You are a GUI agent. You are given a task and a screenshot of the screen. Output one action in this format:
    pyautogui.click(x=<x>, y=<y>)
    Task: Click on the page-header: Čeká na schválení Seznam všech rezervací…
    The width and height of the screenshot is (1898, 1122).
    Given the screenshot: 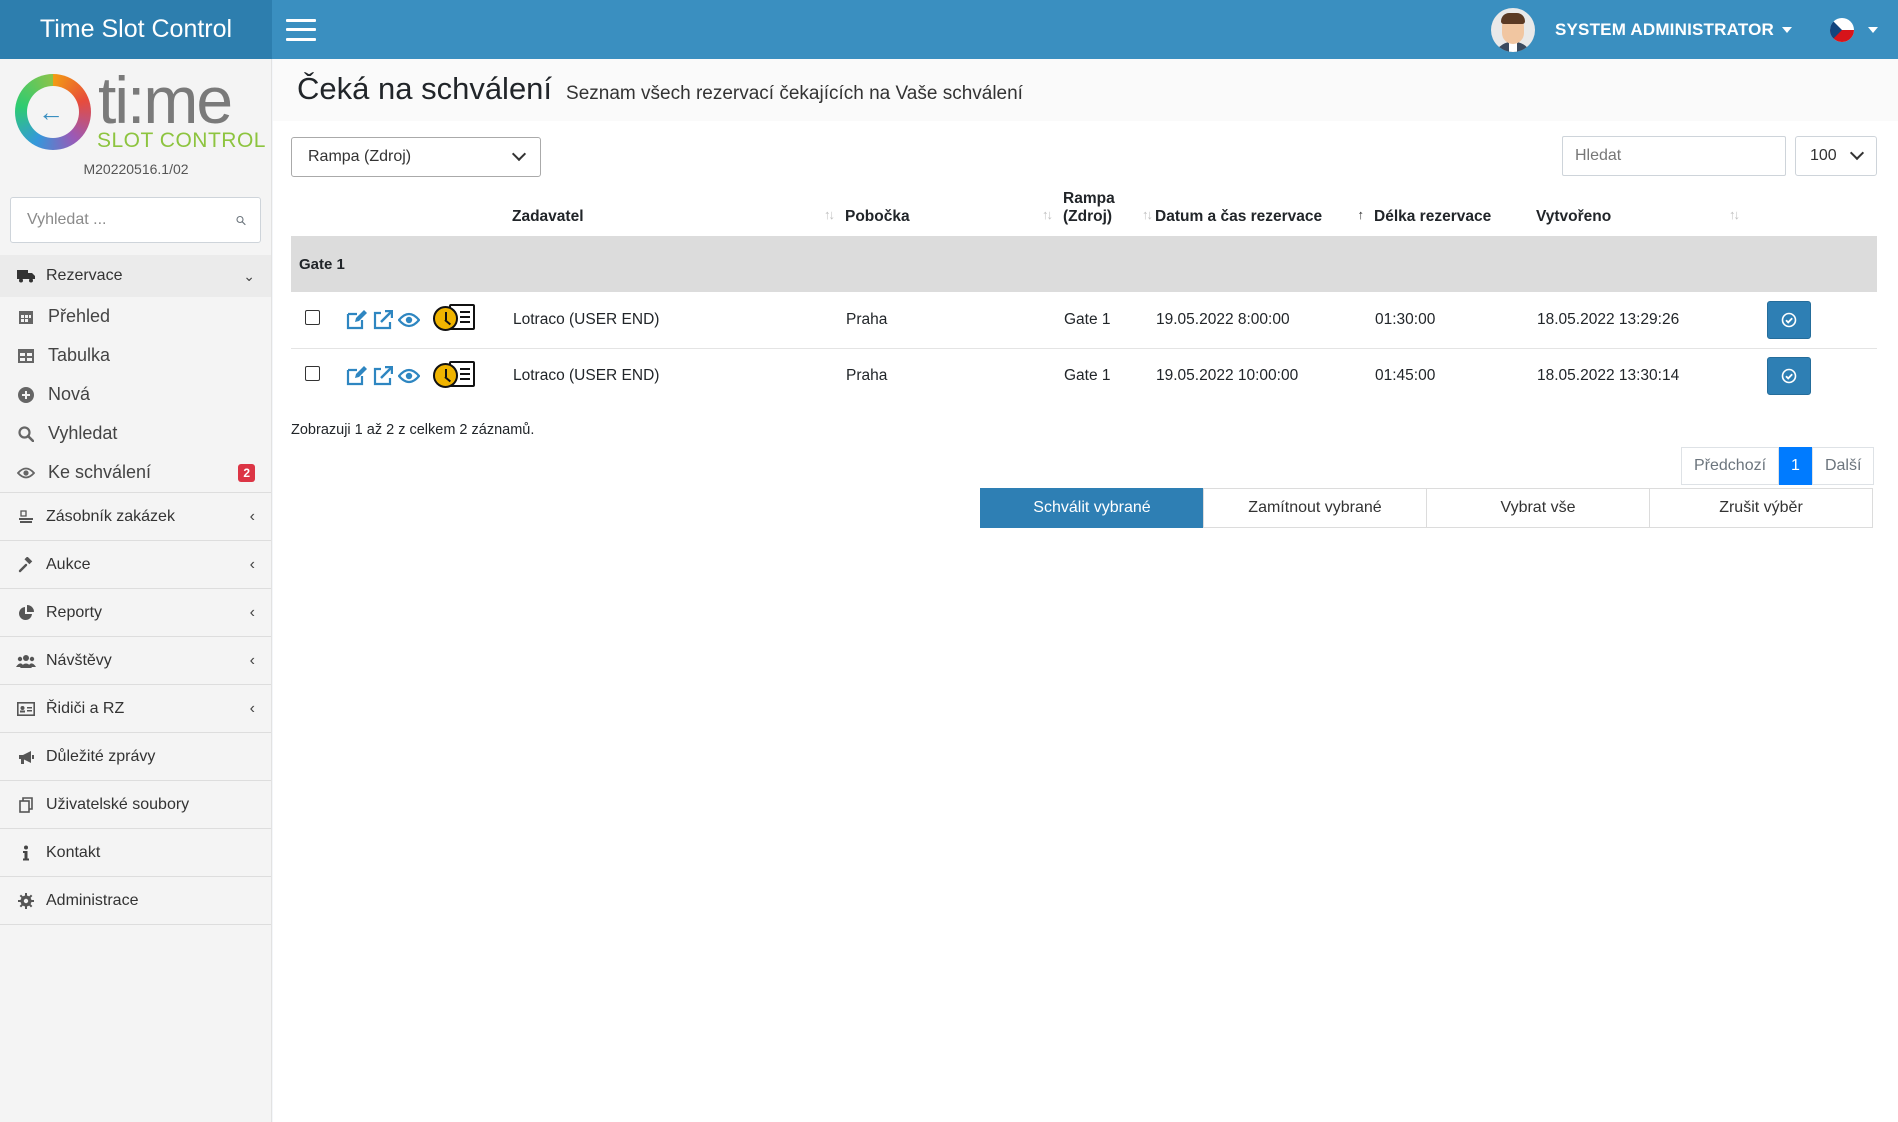 What is the action you would take?
    pyautogui.click(x=1085, y=90)
    